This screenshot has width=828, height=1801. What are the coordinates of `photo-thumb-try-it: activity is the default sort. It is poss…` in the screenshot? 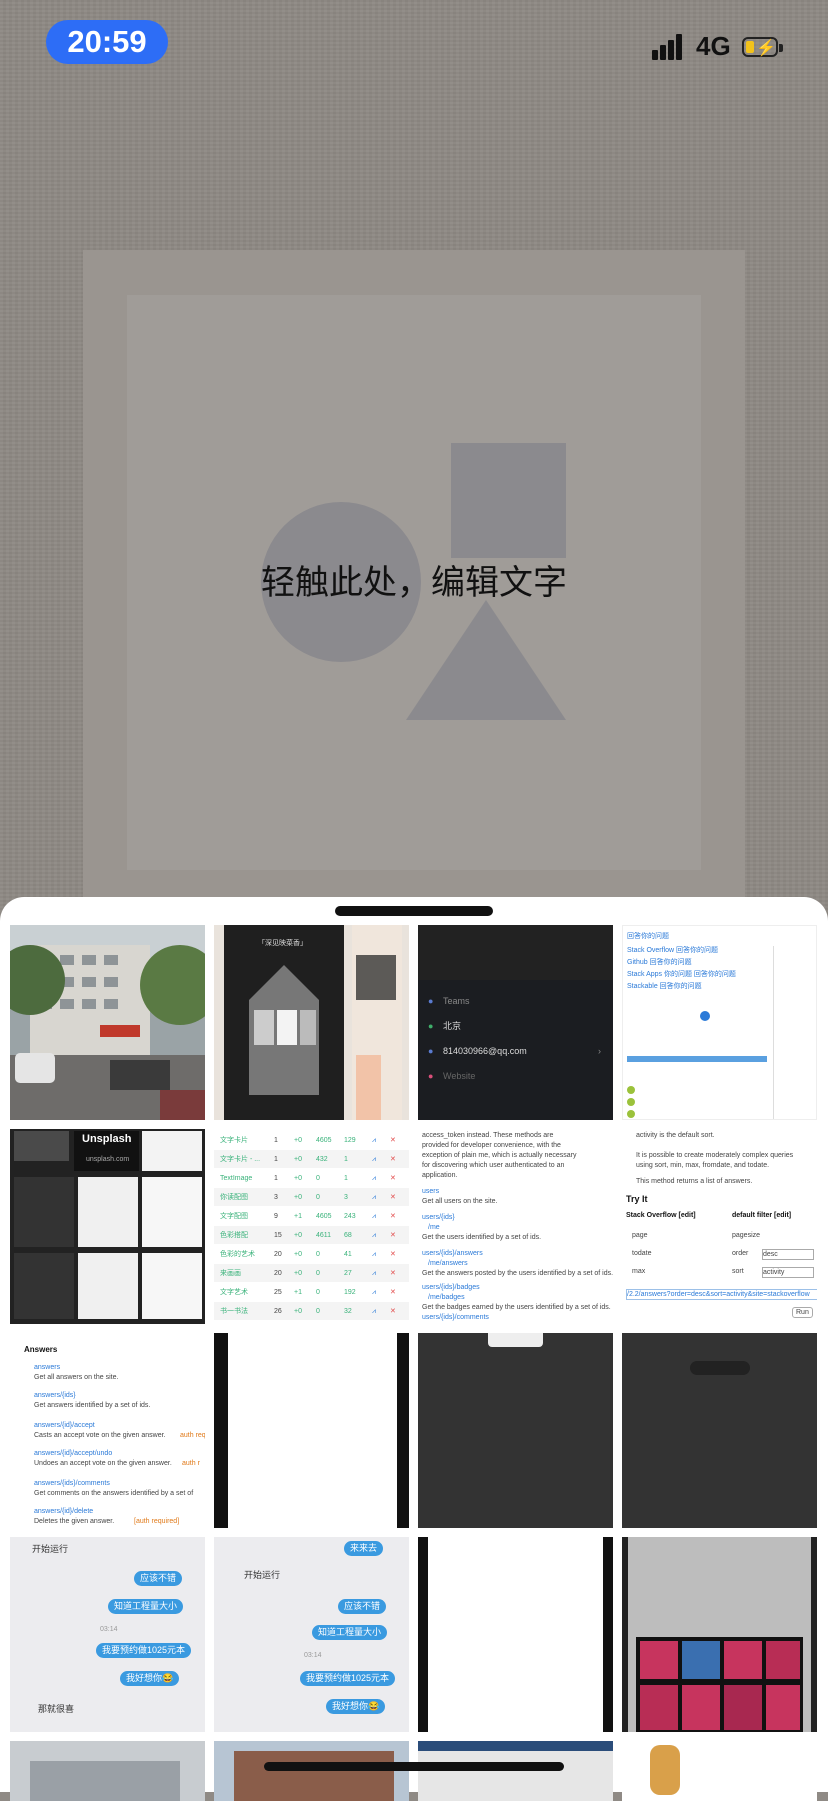 It's located at (719, 1226).